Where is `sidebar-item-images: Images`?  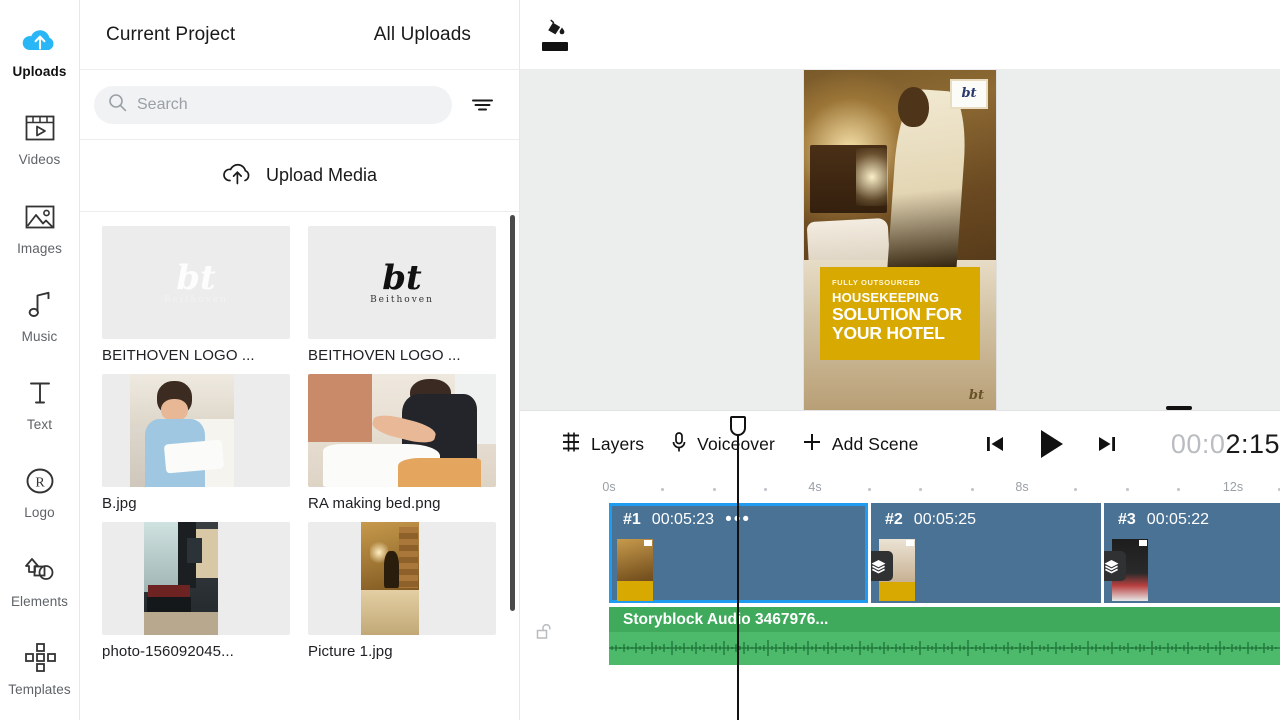 sidebar-item-images: Images is located at coordinates (39, 235).